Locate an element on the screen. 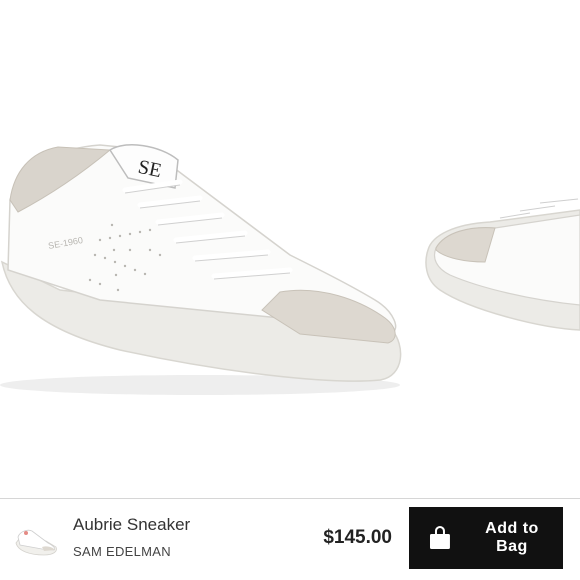  add-to-bag-label: Add to Bag is located at coordinates (512, 537).